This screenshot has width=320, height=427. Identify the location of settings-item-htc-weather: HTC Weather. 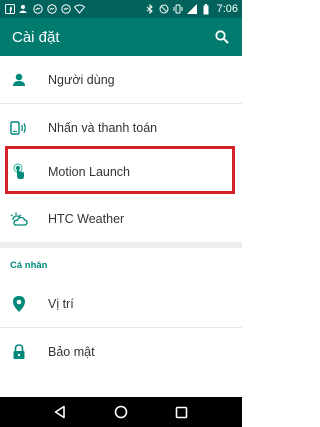
(121, 219).